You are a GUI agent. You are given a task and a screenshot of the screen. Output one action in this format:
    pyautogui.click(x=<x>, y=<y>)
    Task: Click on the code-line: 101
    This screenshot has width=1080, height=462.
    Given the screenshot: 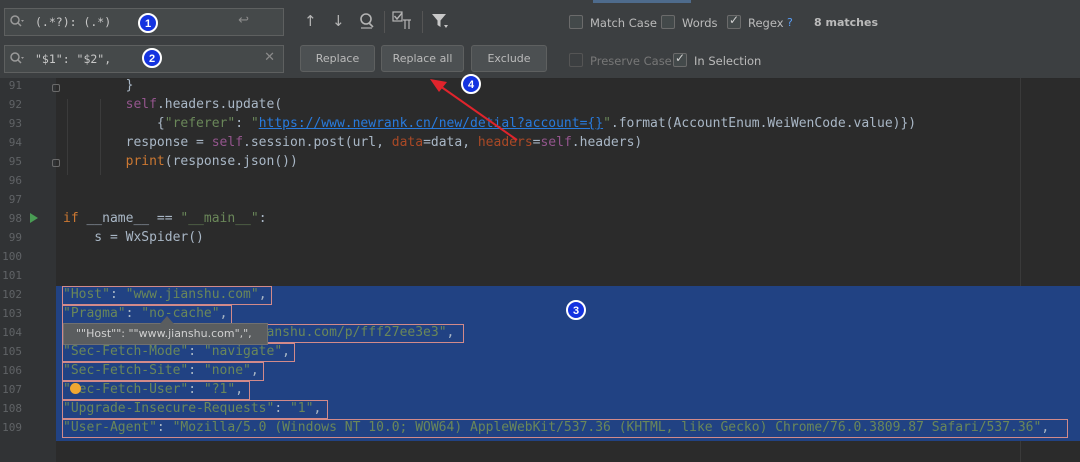 What is the action you would take?
    pyautogui.click(x=540, y=275)
    